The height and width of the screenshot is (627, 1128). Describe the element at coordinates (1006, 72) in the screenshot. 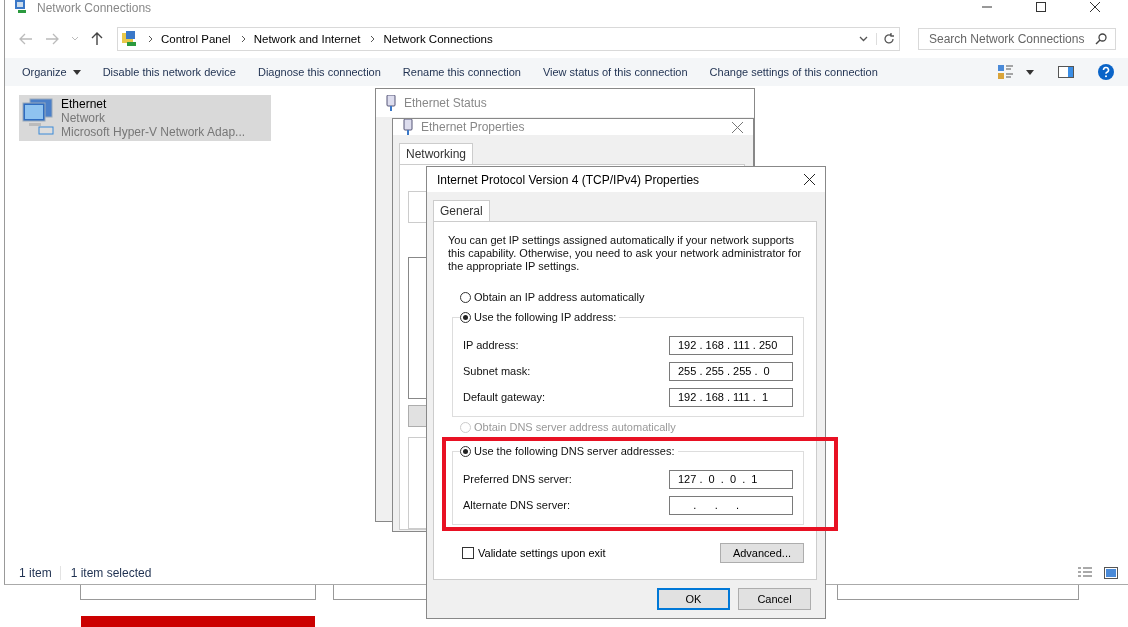

I see `view-options-icon` at that location.